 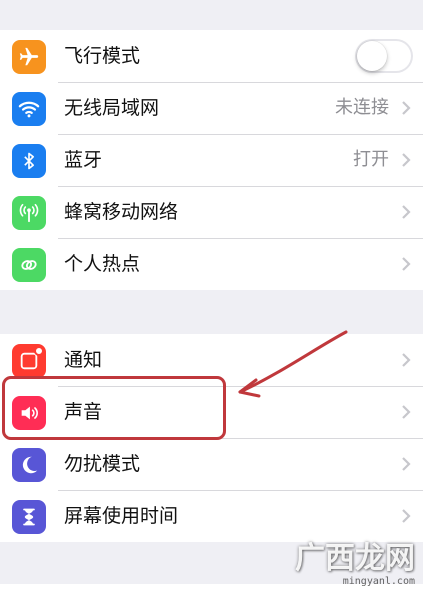 I want to click on watermark: 广西龙网 mingyanl.com, so click(x=355, y=565).